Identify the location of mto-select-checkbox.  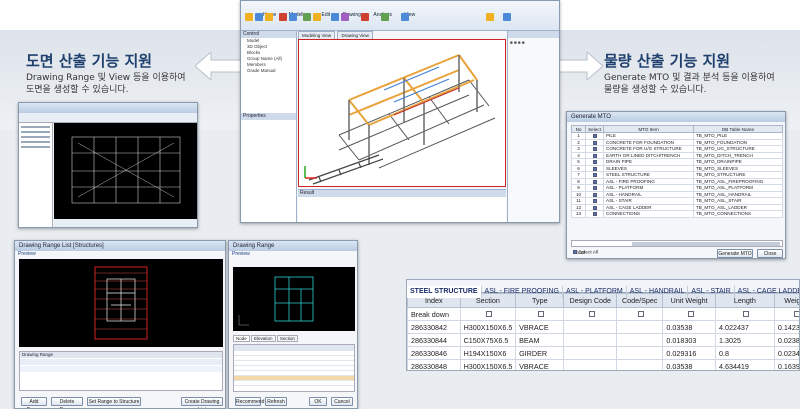
(594, 214).